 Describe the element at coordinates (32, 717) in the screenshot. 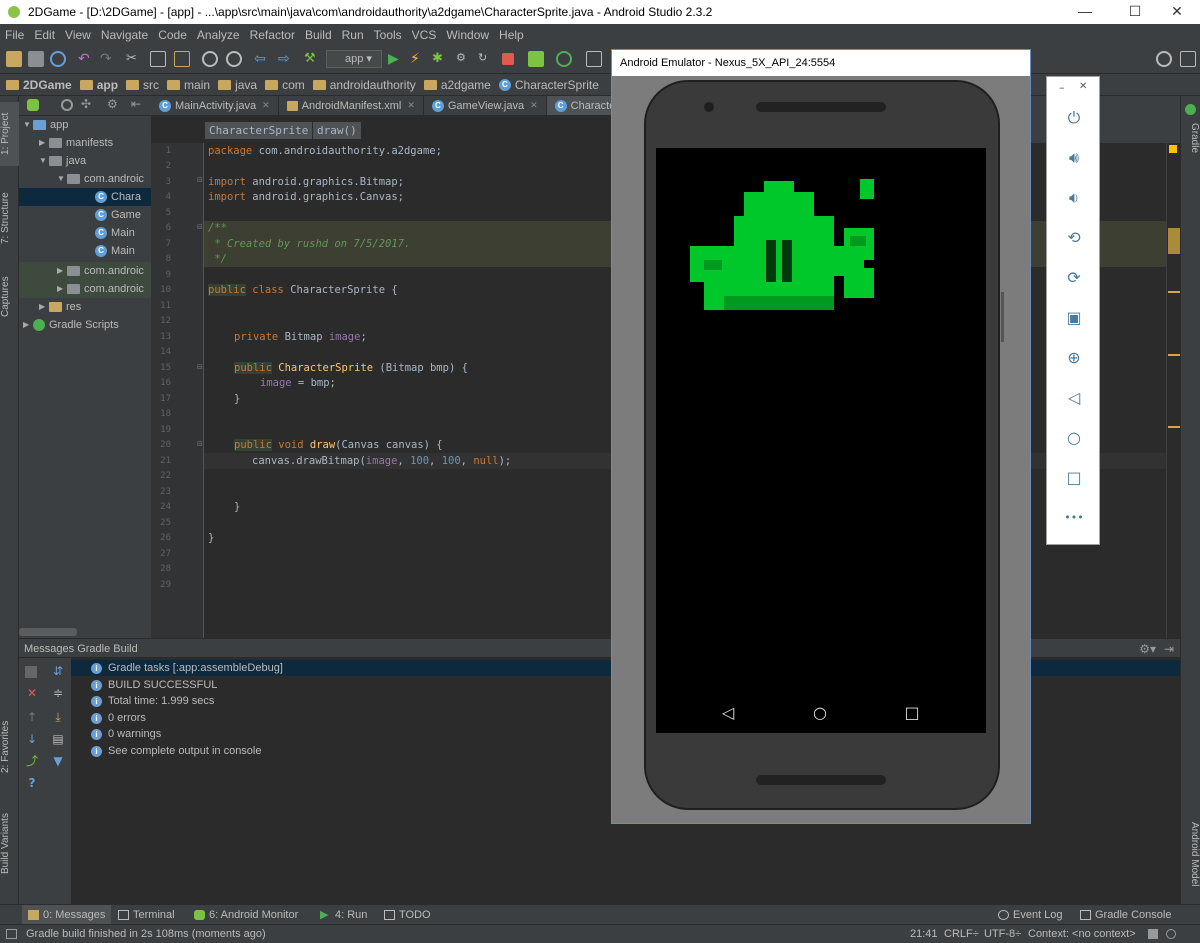

I see `previous-icon: ↑` at that location.